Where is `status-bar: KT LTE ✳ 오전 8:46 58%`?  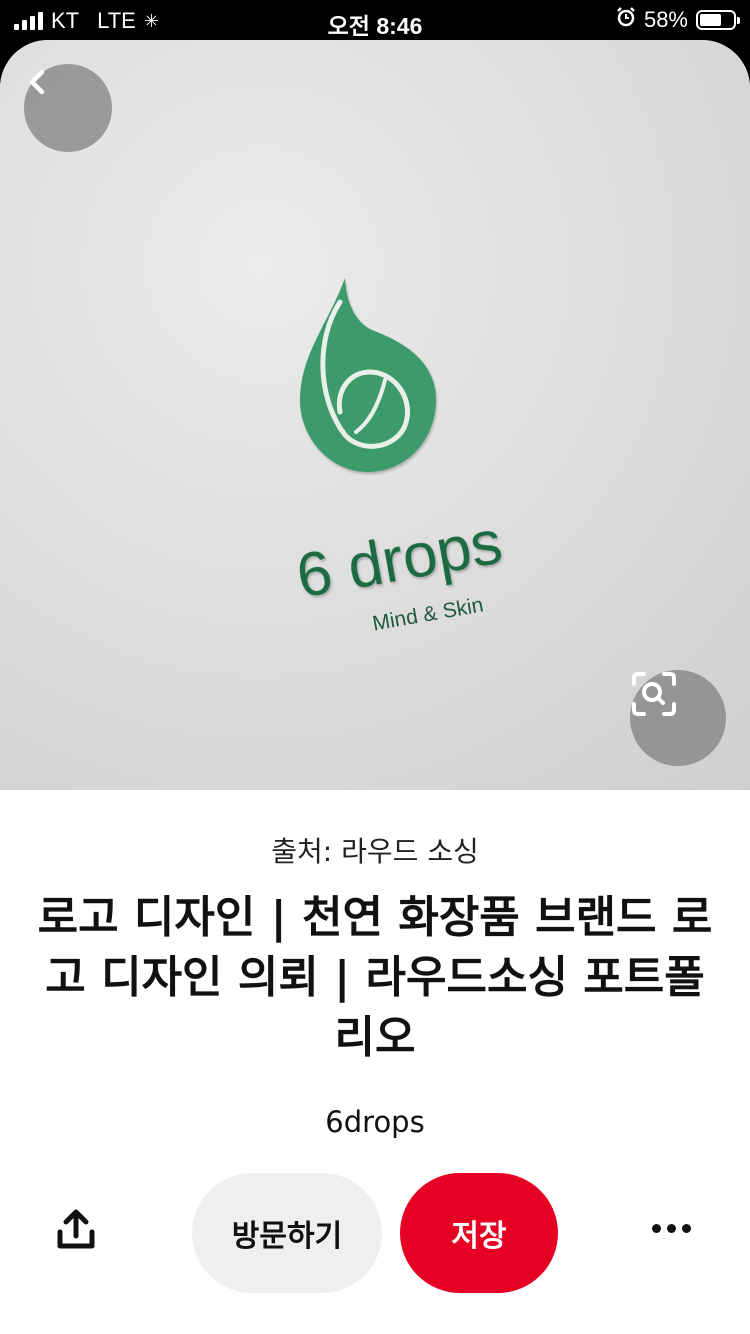 status-bar: KT LTE ✳ 오전 8:46 58% is located at coordinates (375, 20).